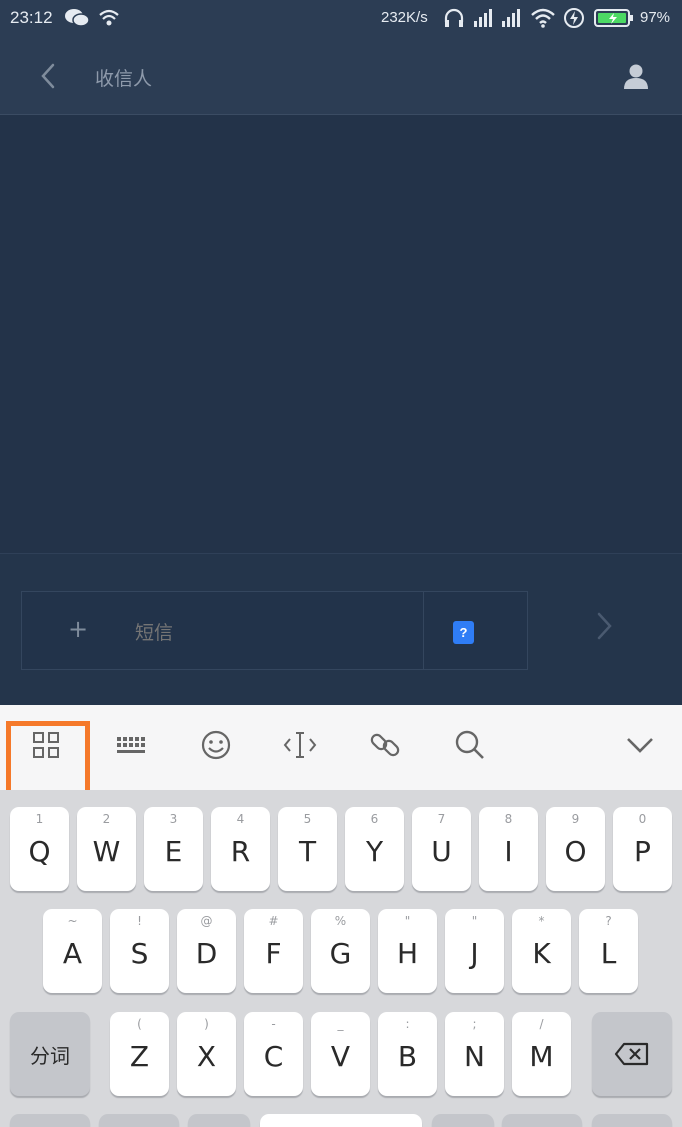 Image resolution: width=682 pixels, height=1127 pixels. I want to click on key-c: -C, so click(273, 1054).